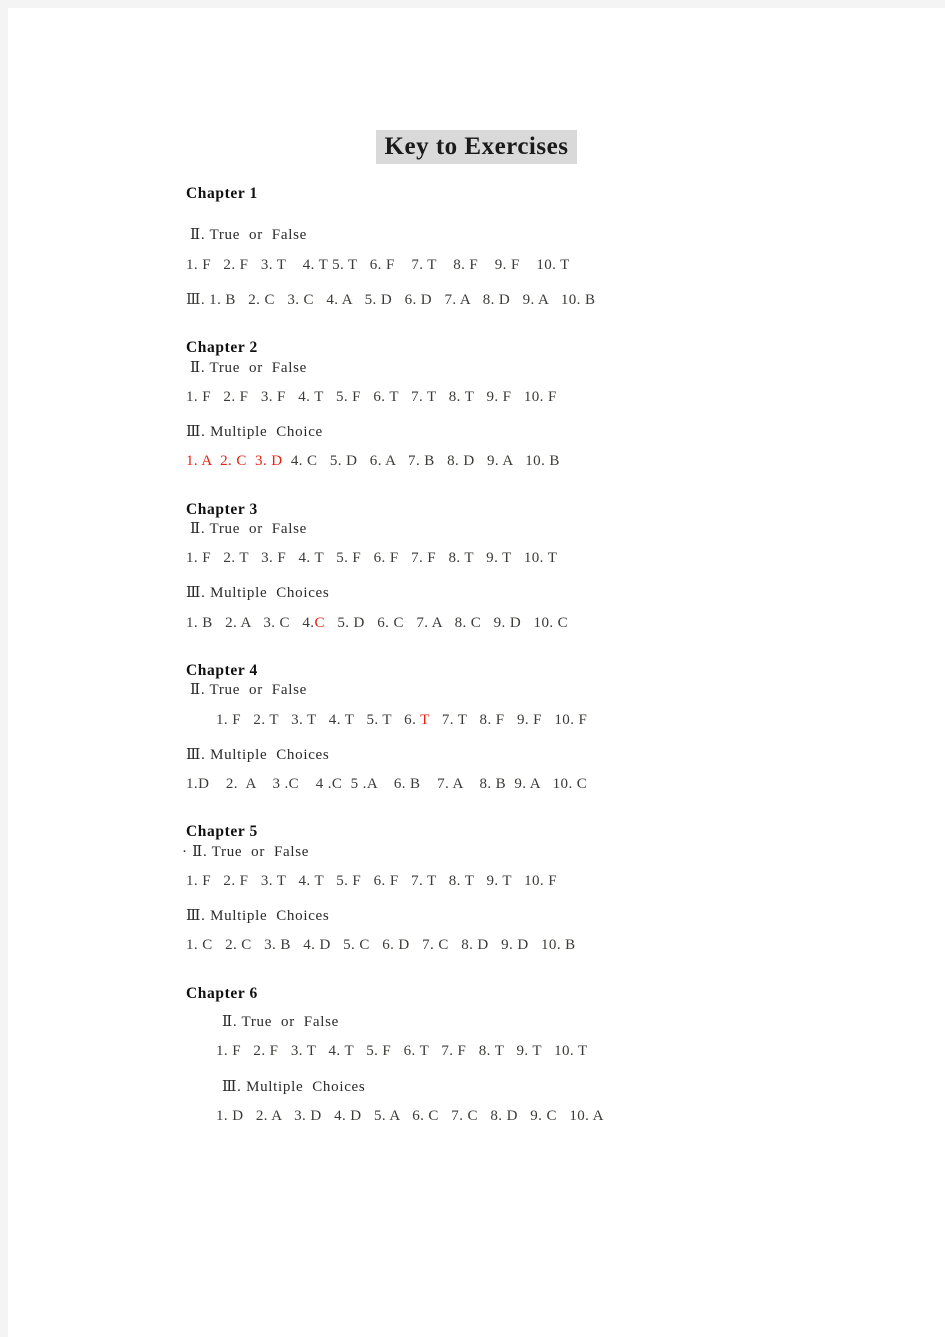  Describe the element at coordinates (383, 461) in the screenshot. I see `answer-item: 6. A` at that location.